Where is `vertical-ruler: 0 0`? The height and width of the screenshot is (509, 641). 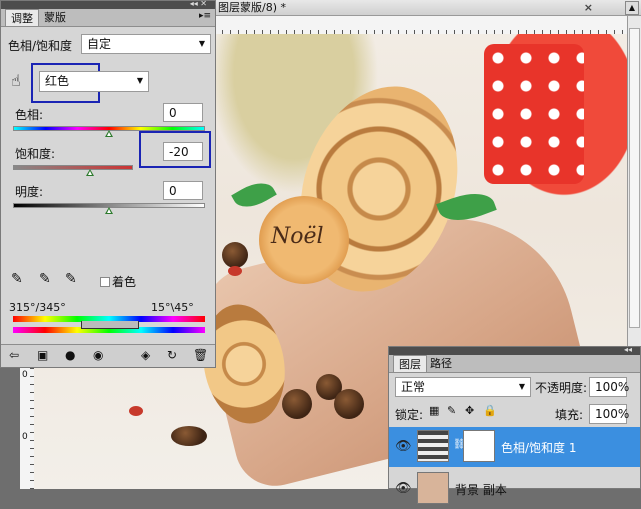
vertical-ruler: 0 0 is located at coordinates (27, 428).